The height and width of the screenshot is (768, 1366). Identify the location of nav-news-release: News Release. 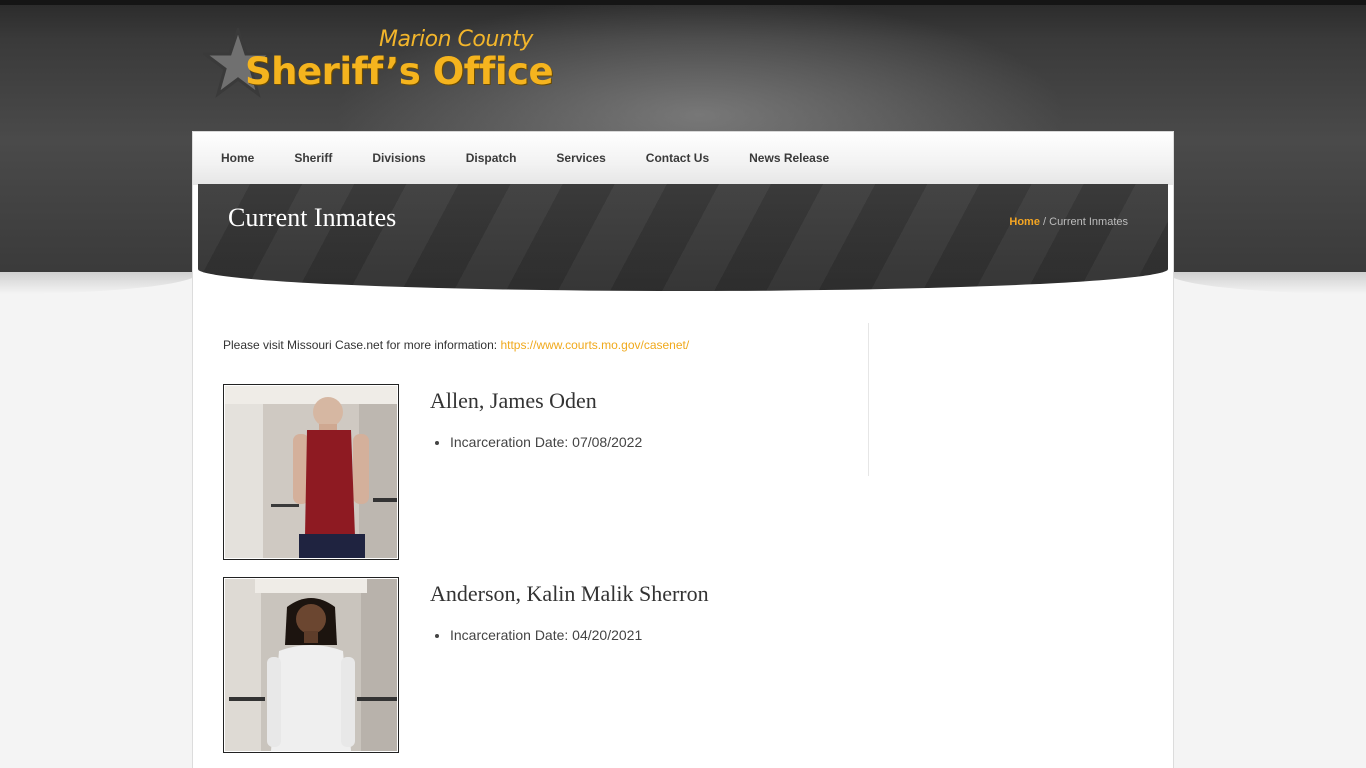
(789, 158).